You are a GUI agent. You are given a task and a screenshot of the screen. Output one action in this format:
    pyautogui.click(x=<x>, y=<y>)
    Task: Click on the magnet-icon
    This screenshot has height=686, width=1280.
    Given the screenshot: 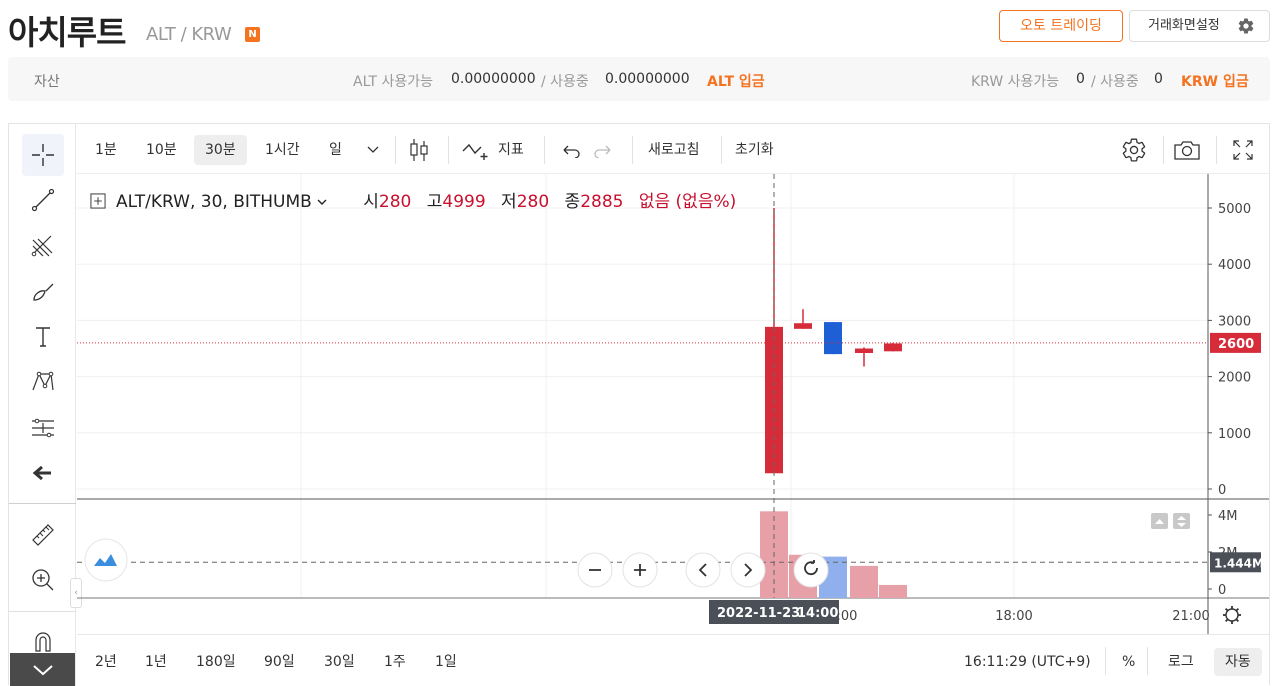 What is the action you would take?
    pyautogui.click(x=43, y=642)
    